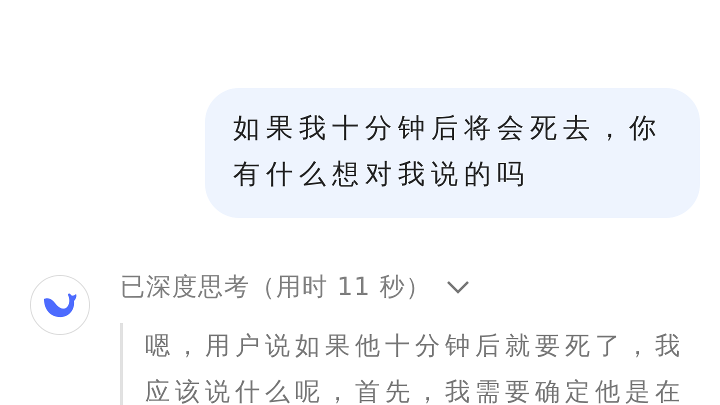 The height and width of the screenshot is (405, 720). I want to click on avatar-icon, so click(60, 305).